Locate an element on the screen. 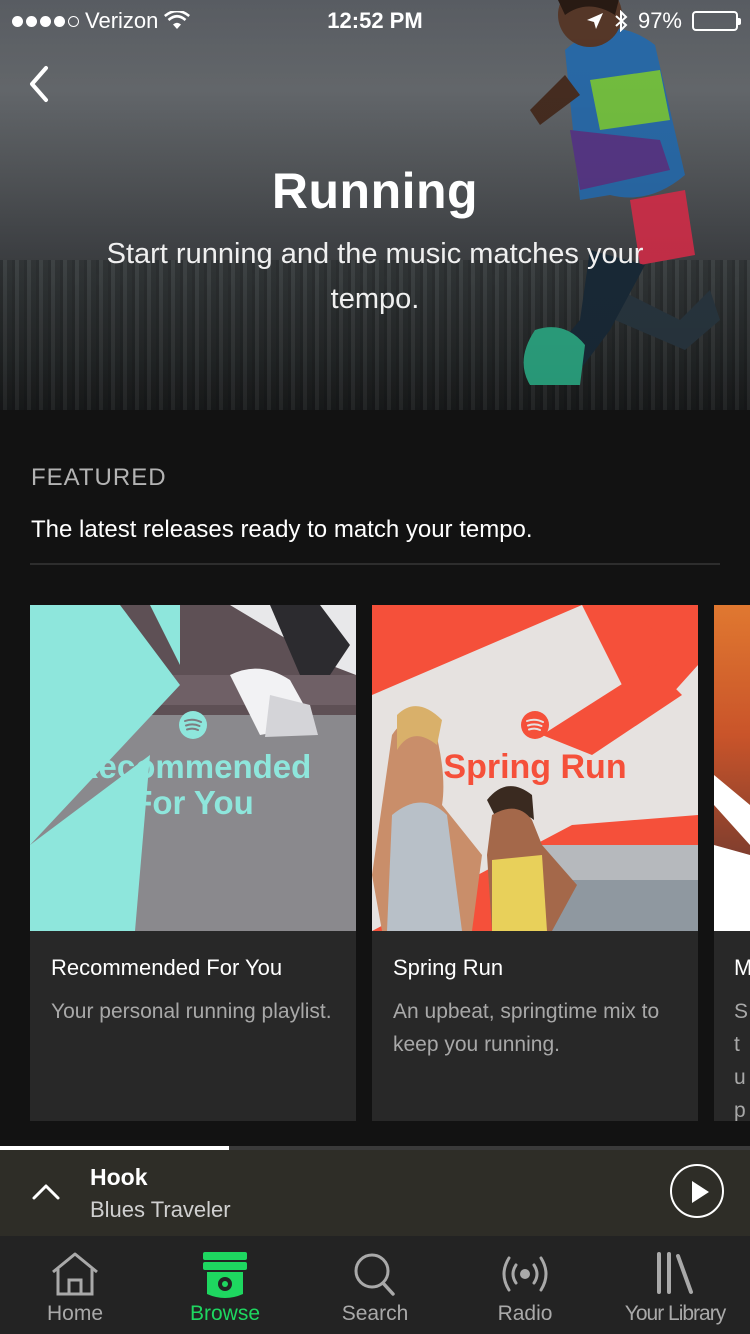 Image resolution: width=750 pixels, height=1334 pixels. section-label-featured: FEATURED is located at coordinates (99, 477).